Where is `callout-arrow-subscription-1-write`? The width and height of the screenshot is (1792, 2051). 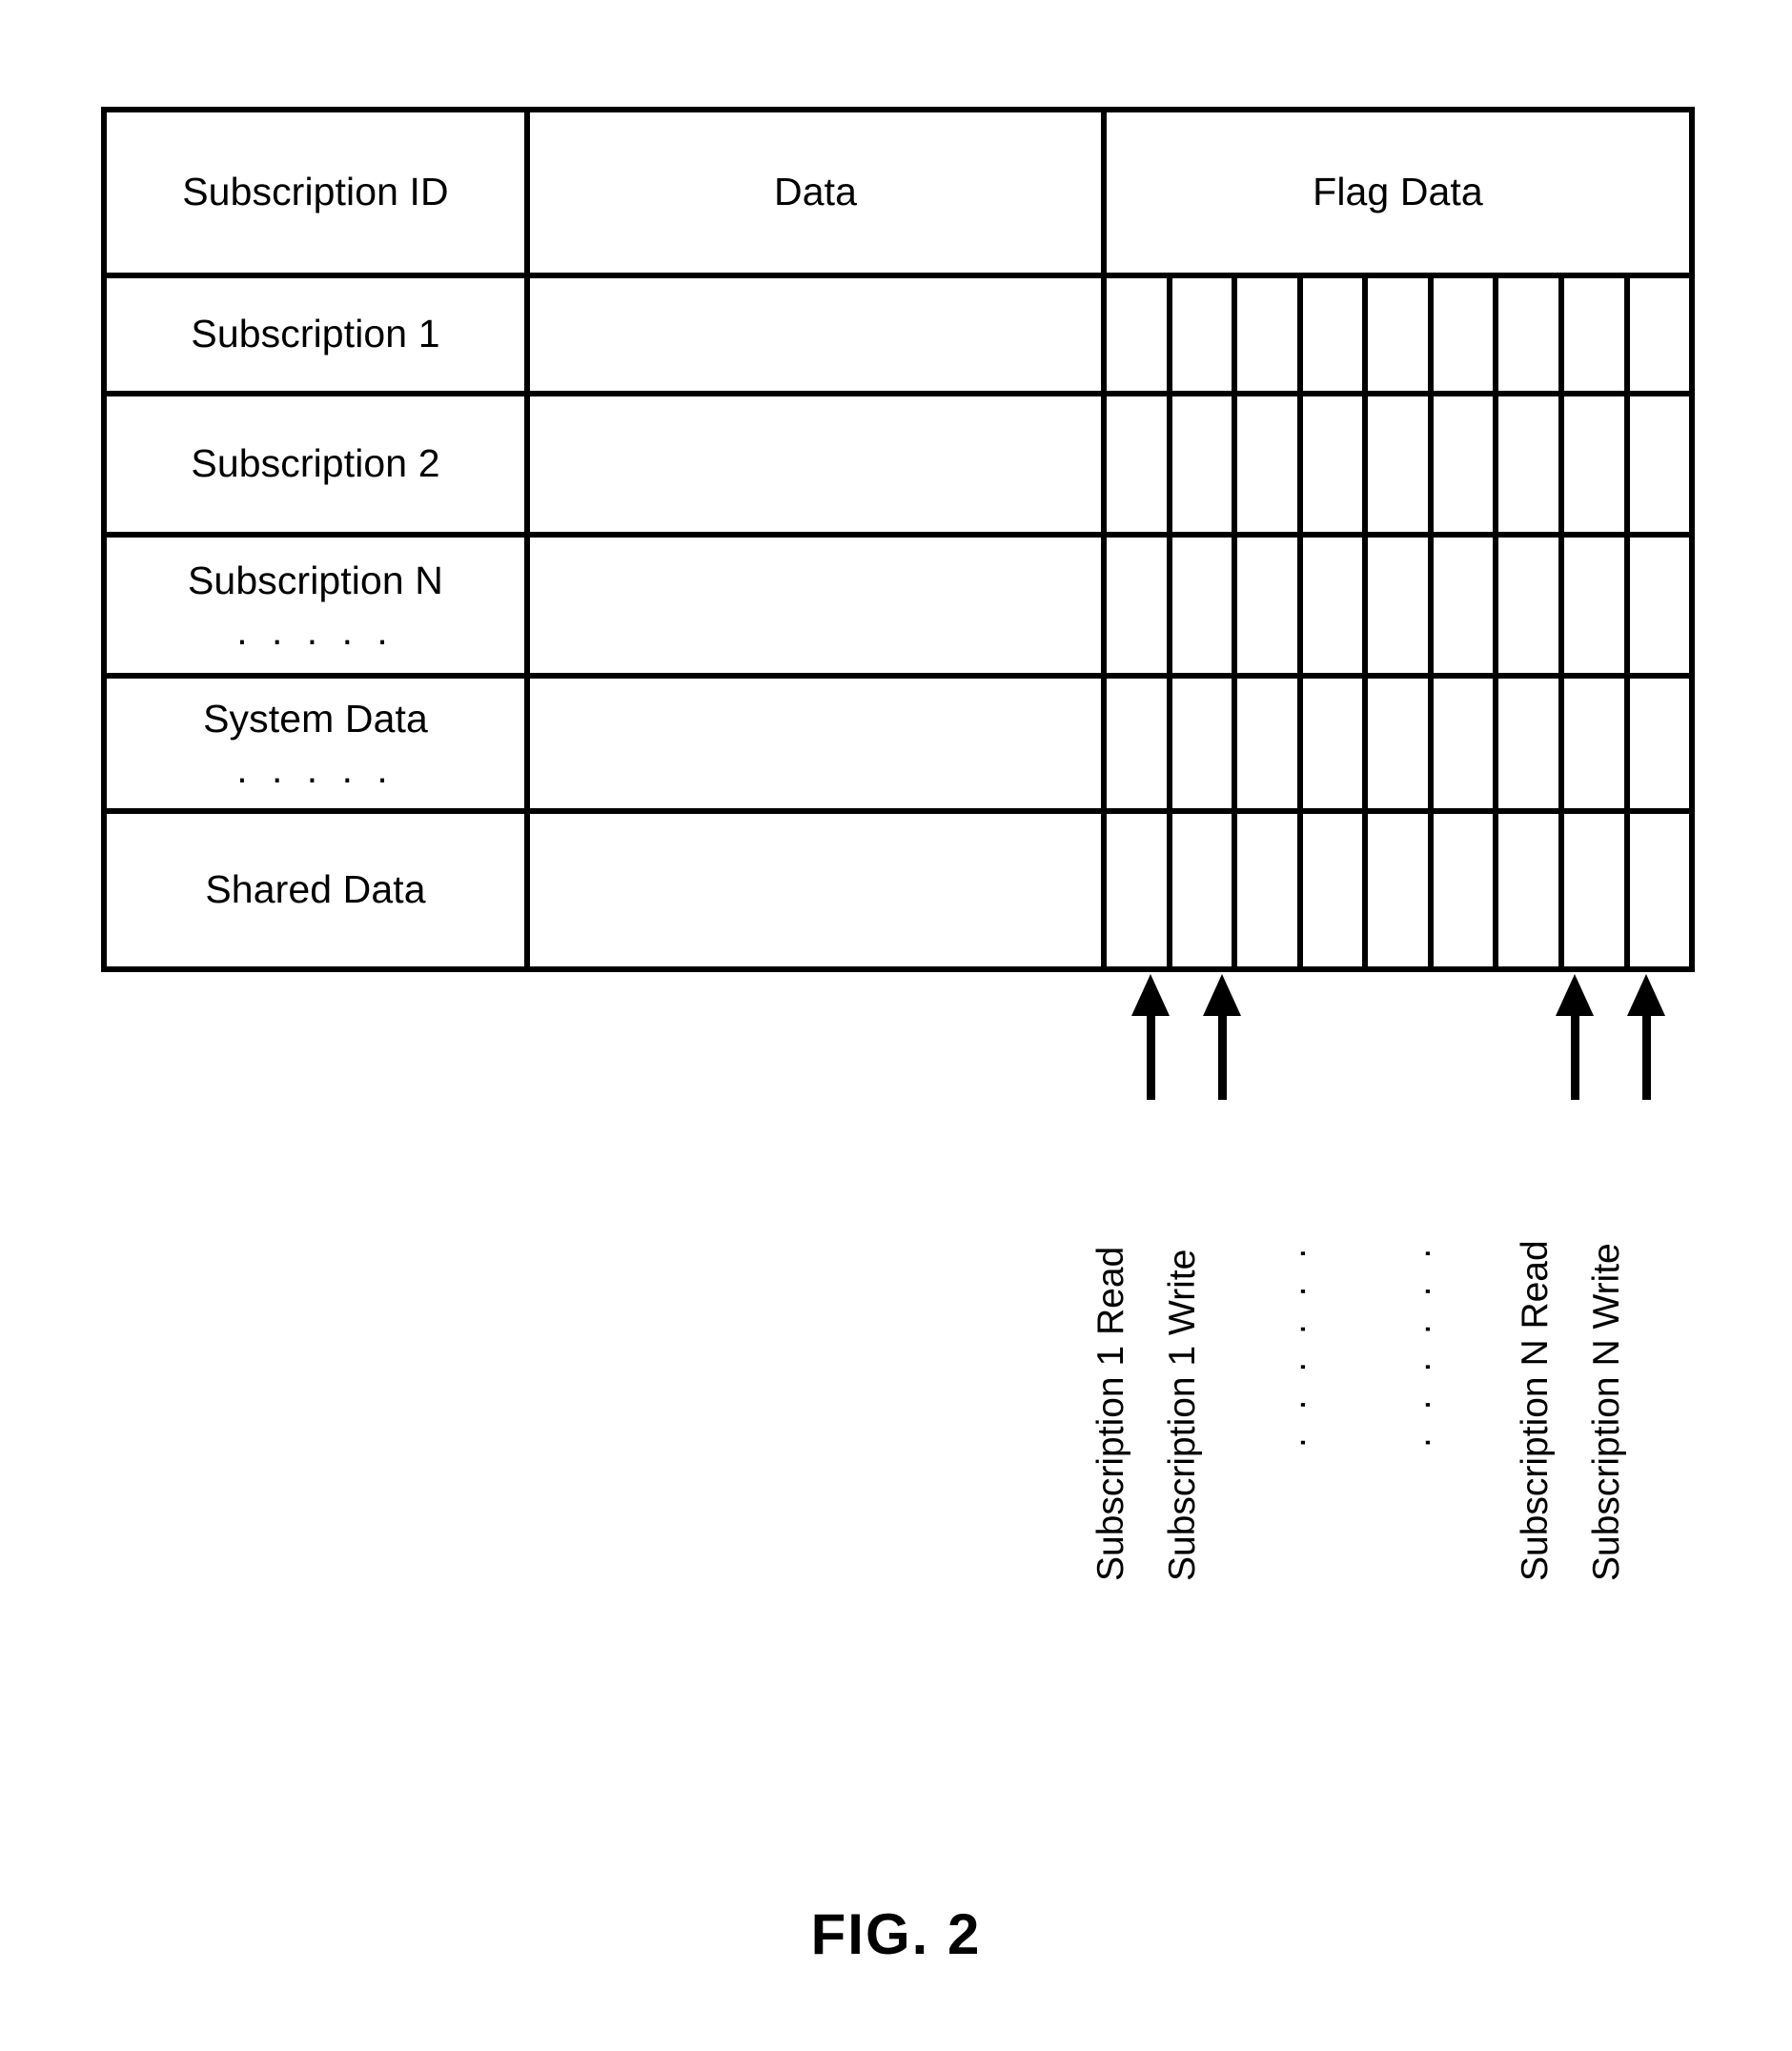 callout-arrow-subscription-1-write is located at coordinates (1222, 1037).